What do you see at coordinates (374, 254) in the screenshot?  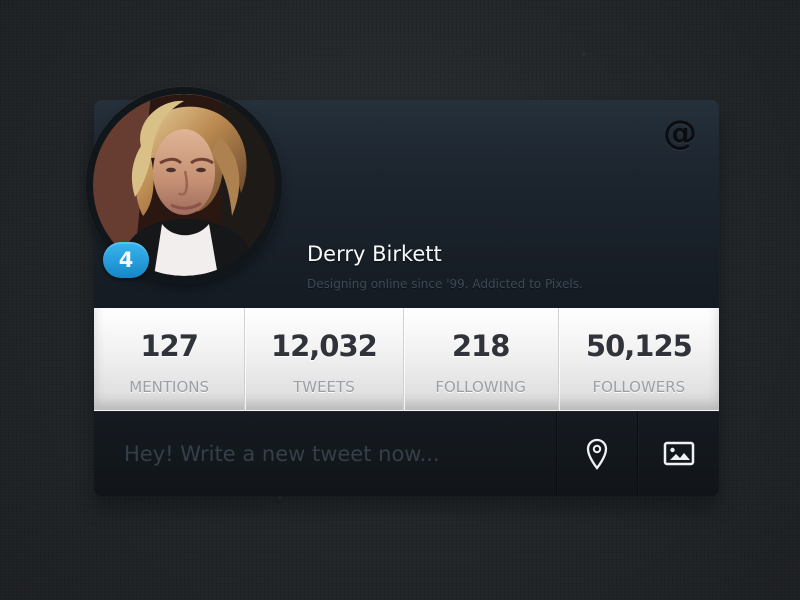 I see `profile-name: Derry Birkett` at bounding box center [374, 254].